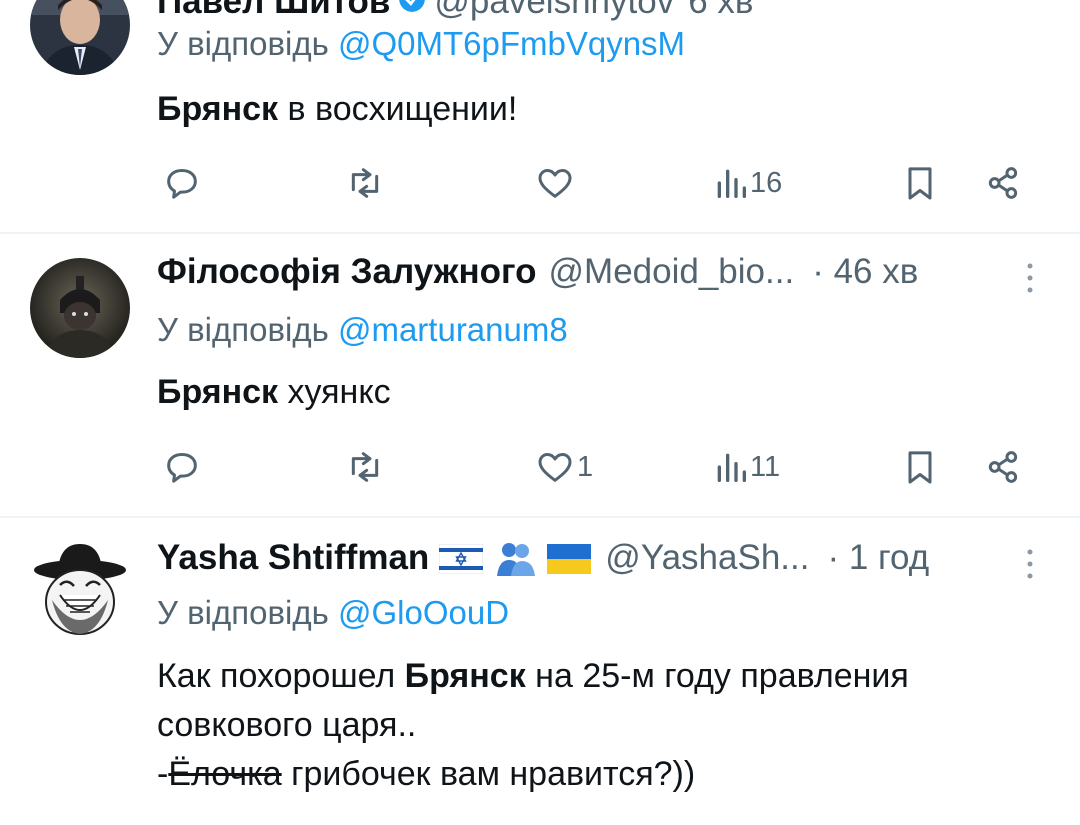  Describe the element at coordinates (878, 558) in the screenshot. I see `timestamp: · 1 год` at that location.